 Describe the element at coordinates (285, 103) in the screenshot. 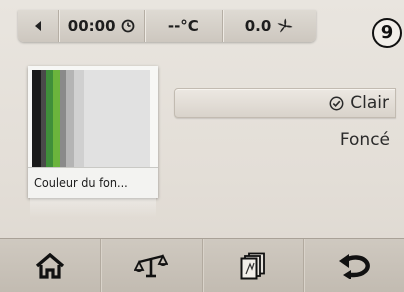

I see `option-clair: Clair` at that location.